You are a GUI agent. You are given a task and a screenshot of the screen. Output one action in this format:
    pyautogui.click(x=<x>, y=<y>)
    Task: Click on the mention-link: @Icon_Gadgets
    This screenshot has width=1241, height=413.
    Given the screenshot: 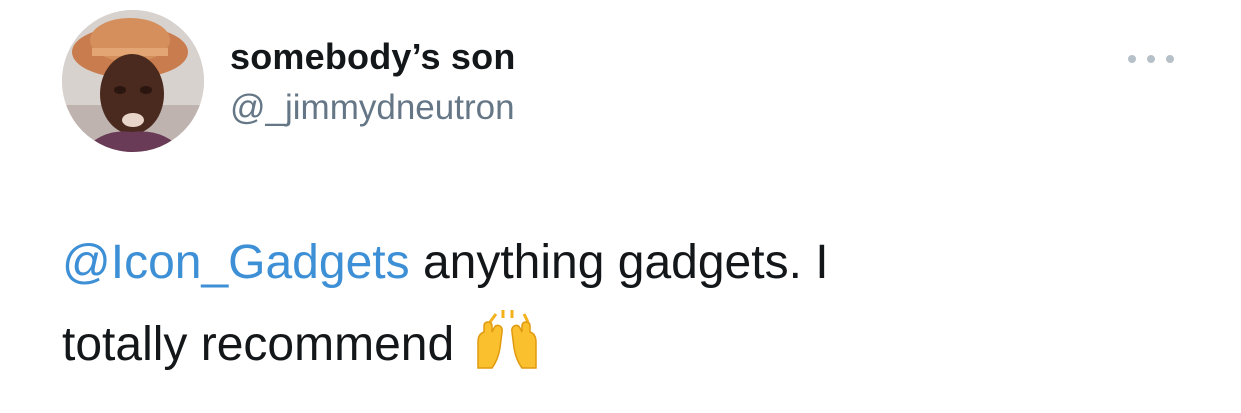 What is the action you would take?
    pyautogui.click(x=236, y=262)
    